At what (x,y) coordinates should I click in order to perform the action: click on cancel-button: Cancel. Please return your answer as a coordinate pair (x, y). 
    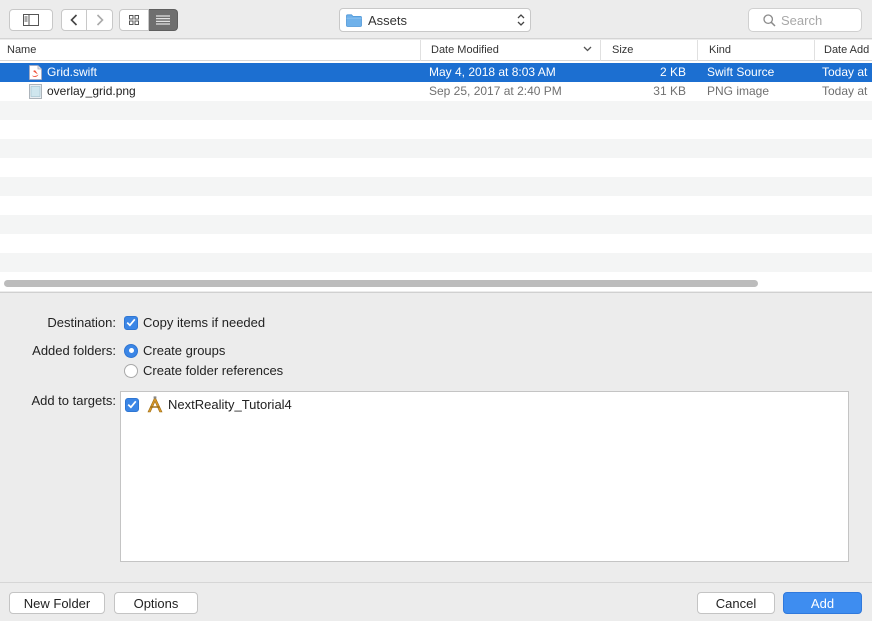
    Looking at the image, I should click on (736, 603).